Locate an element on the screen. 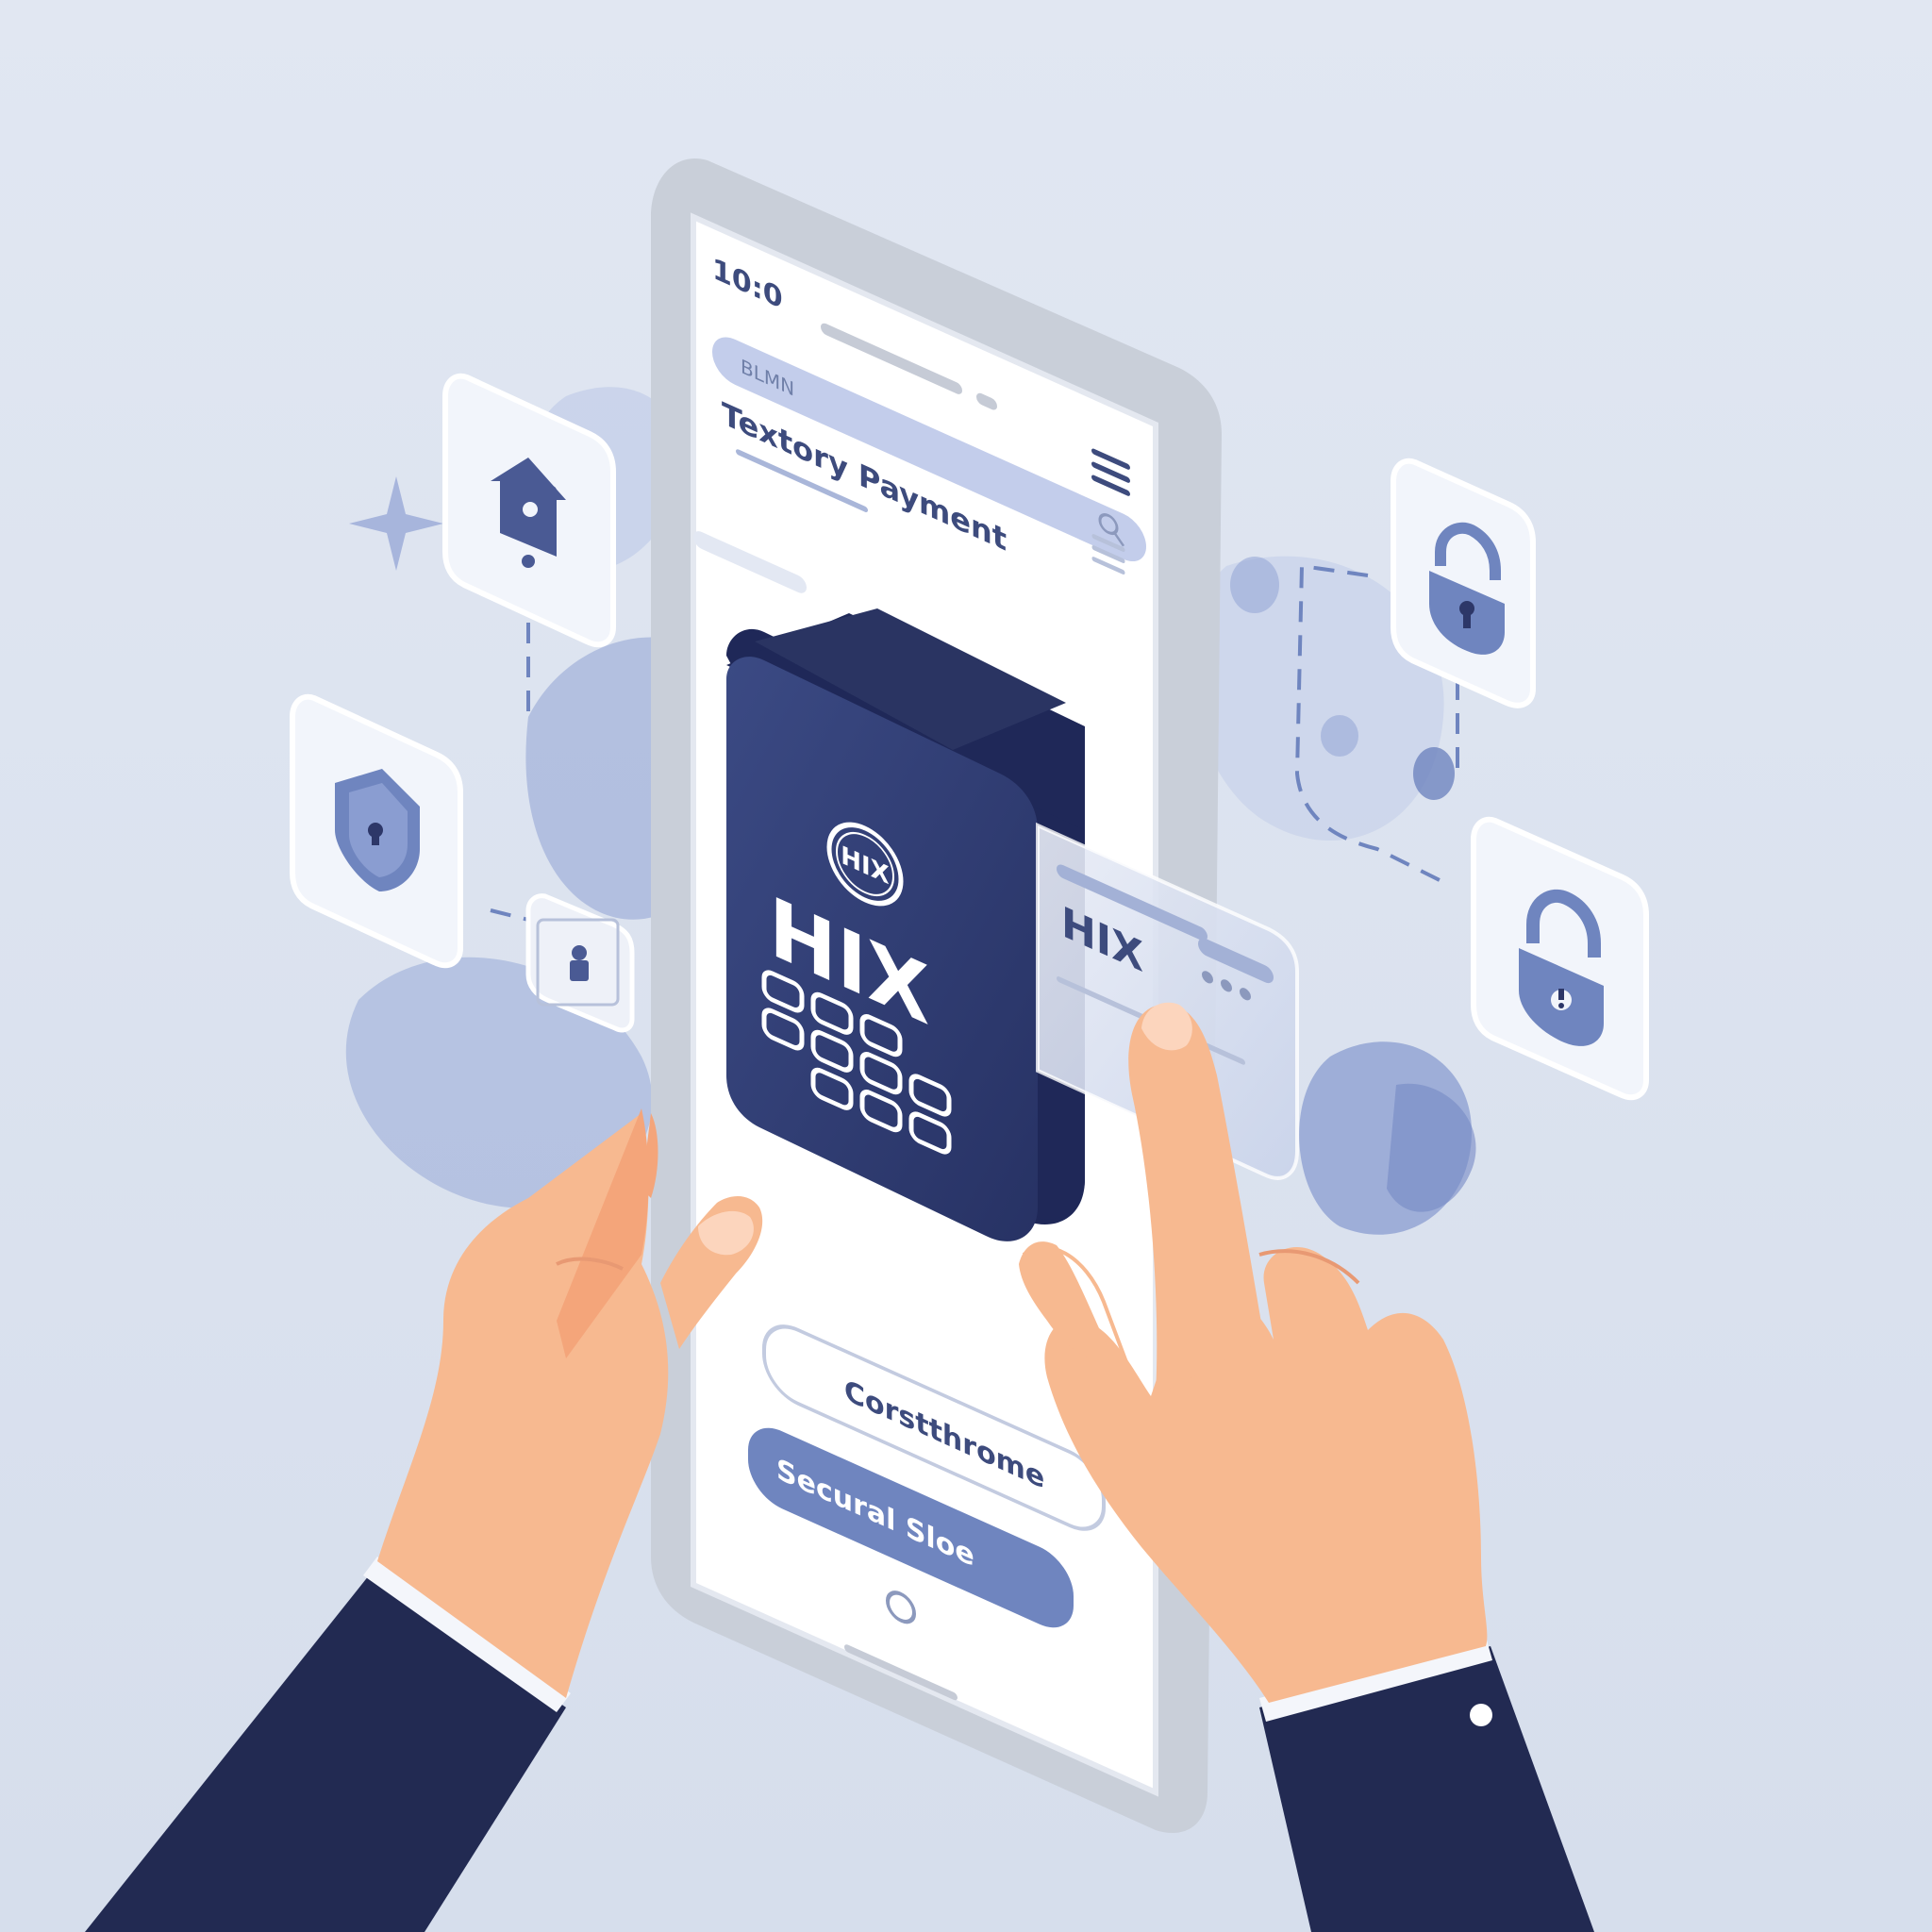 The width and height of the screenshot is (1932, 1932). cuff-button is located at coordinates (1481, 1715).